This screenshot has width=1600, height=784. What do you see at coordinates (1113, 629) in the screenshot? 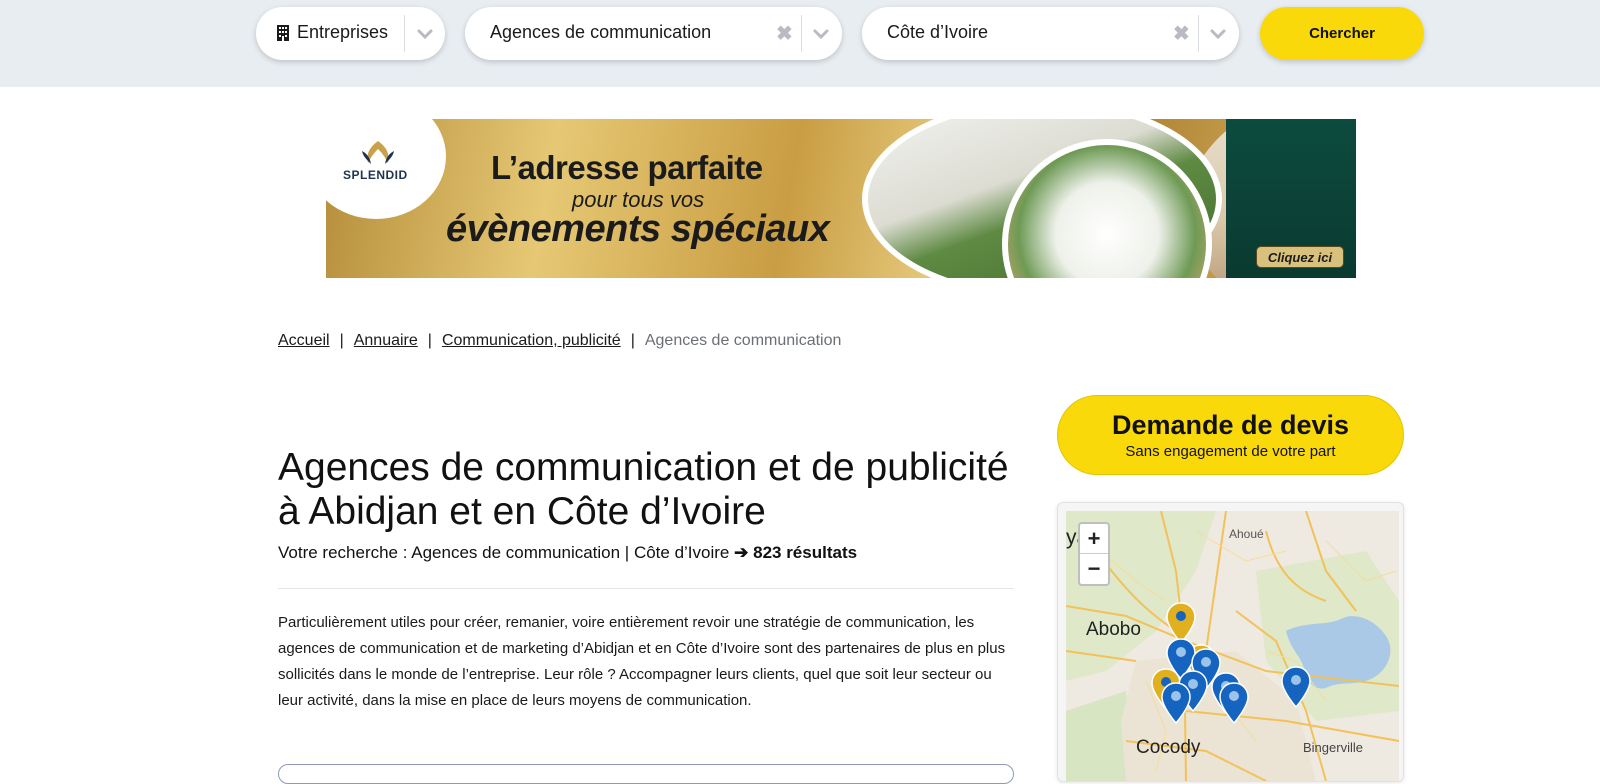
I see `map-label-abobo: Abobo` at bounding box center [1113, 629].